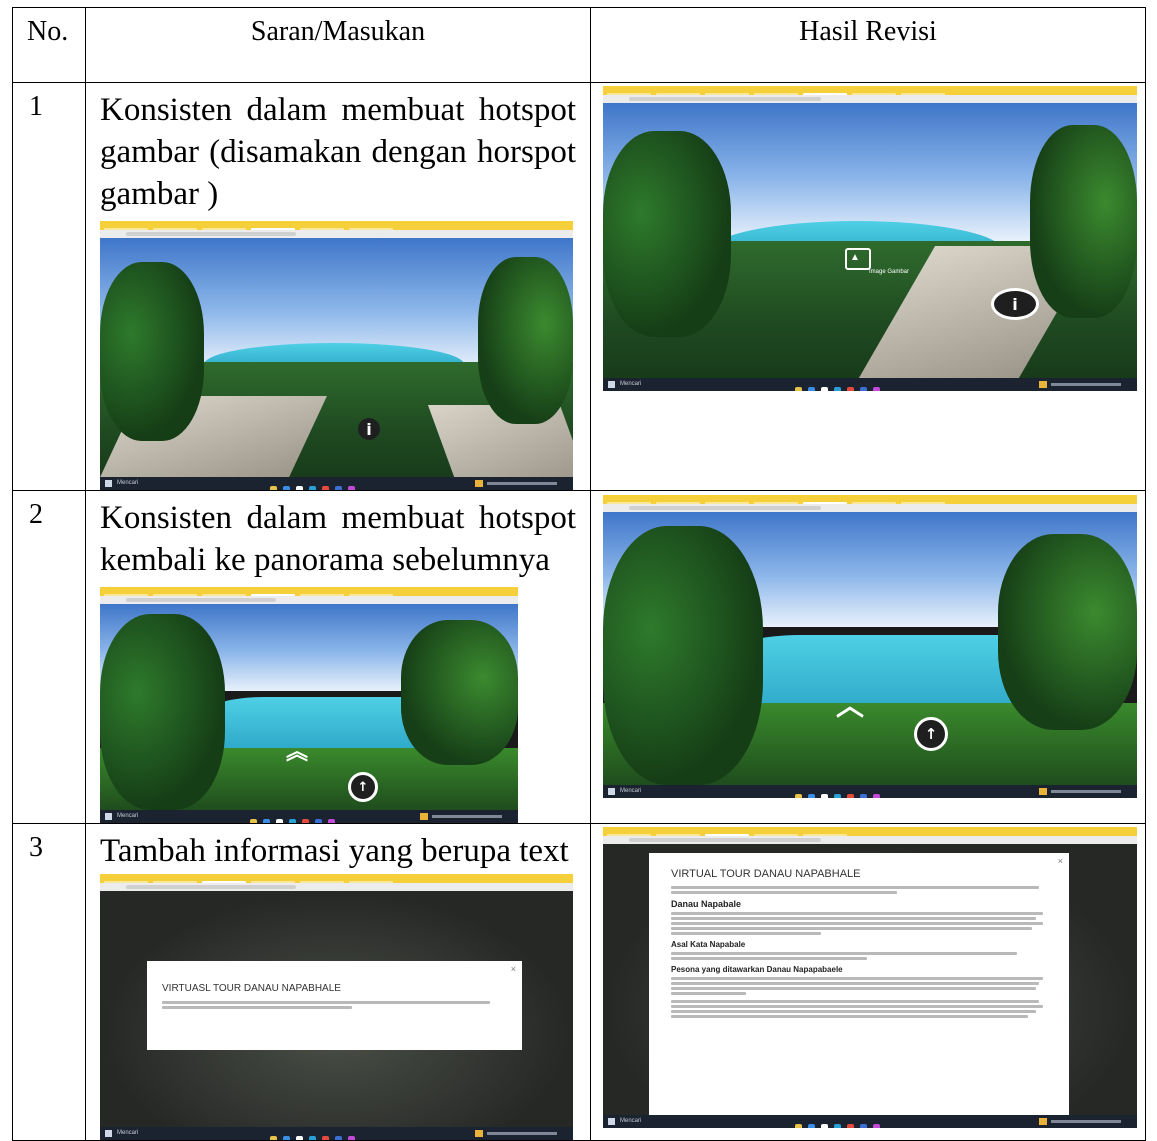  I want to click on panorama-view: ︽ ↑, so click(309, 707).